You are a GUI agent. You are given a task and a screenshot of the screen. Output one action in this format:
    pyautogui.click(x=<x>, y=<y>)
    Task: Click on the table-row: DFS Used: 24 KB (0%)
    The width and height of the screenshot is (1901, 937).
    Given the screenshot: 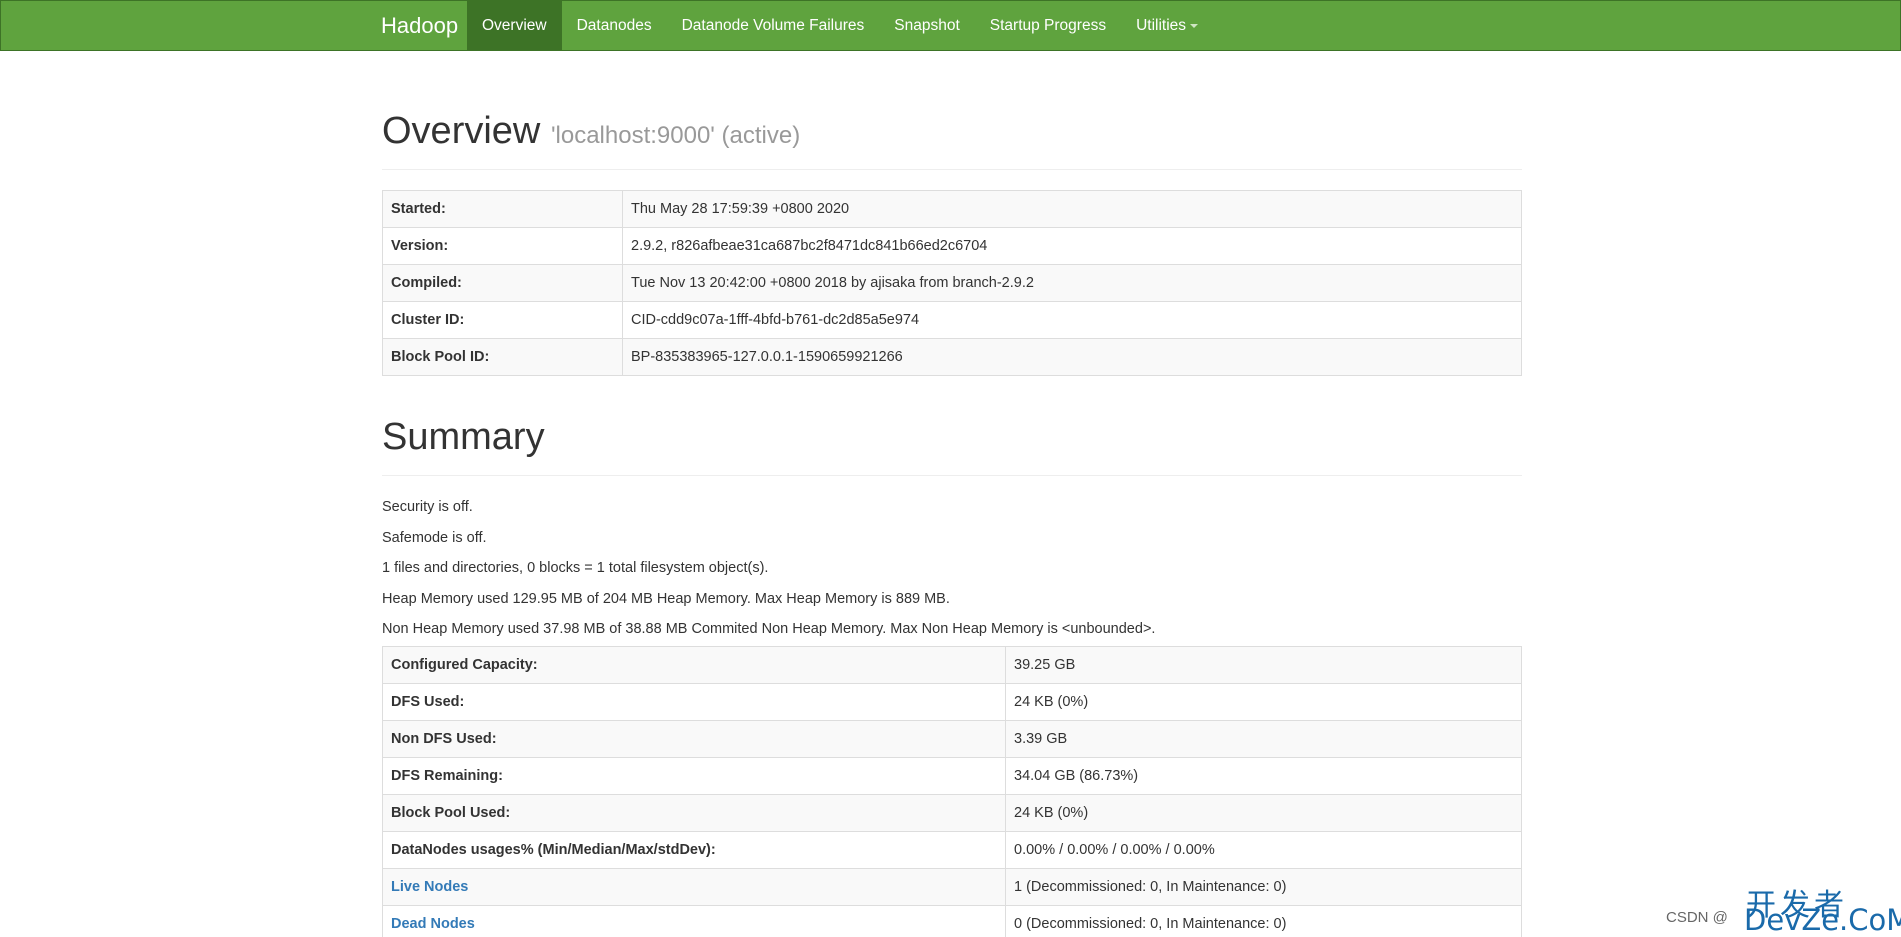 What is the action you would take?
    pyautogui.click(x=952, y=702)
    